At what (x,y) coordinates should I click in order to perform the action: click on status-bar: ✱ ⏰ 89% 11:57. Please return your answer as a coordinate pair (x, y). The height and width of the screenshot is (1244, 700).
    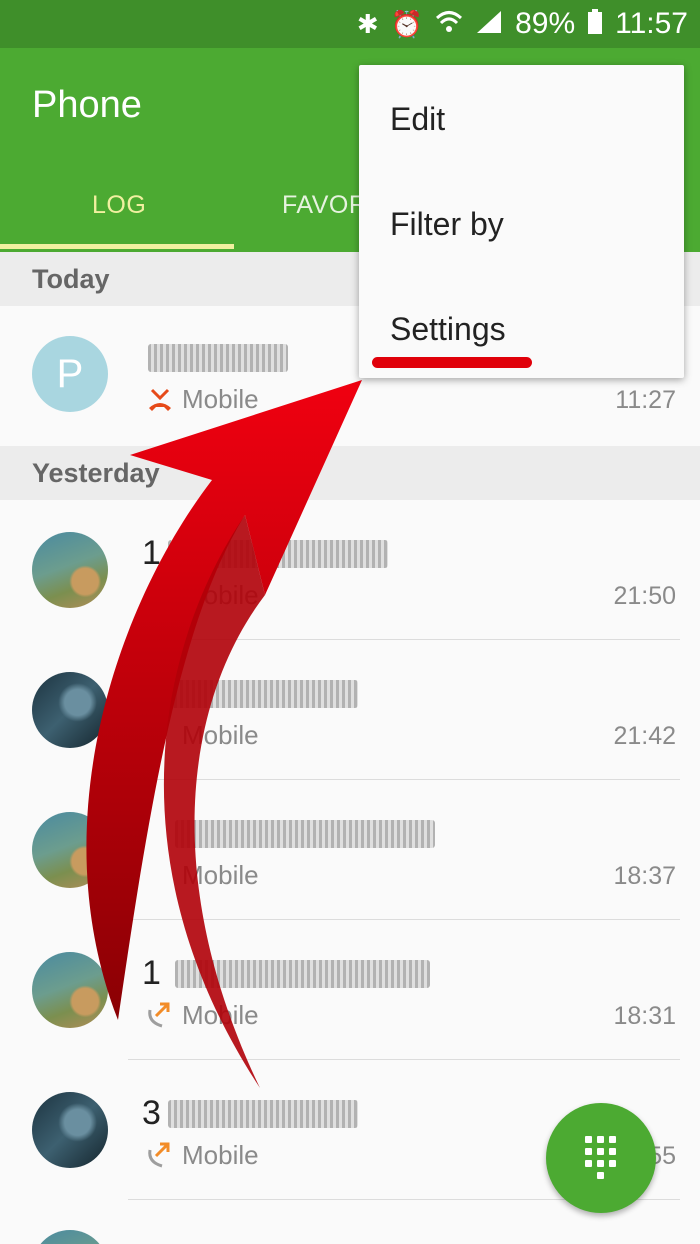
    Looking at the image, I should click on (350, 24).